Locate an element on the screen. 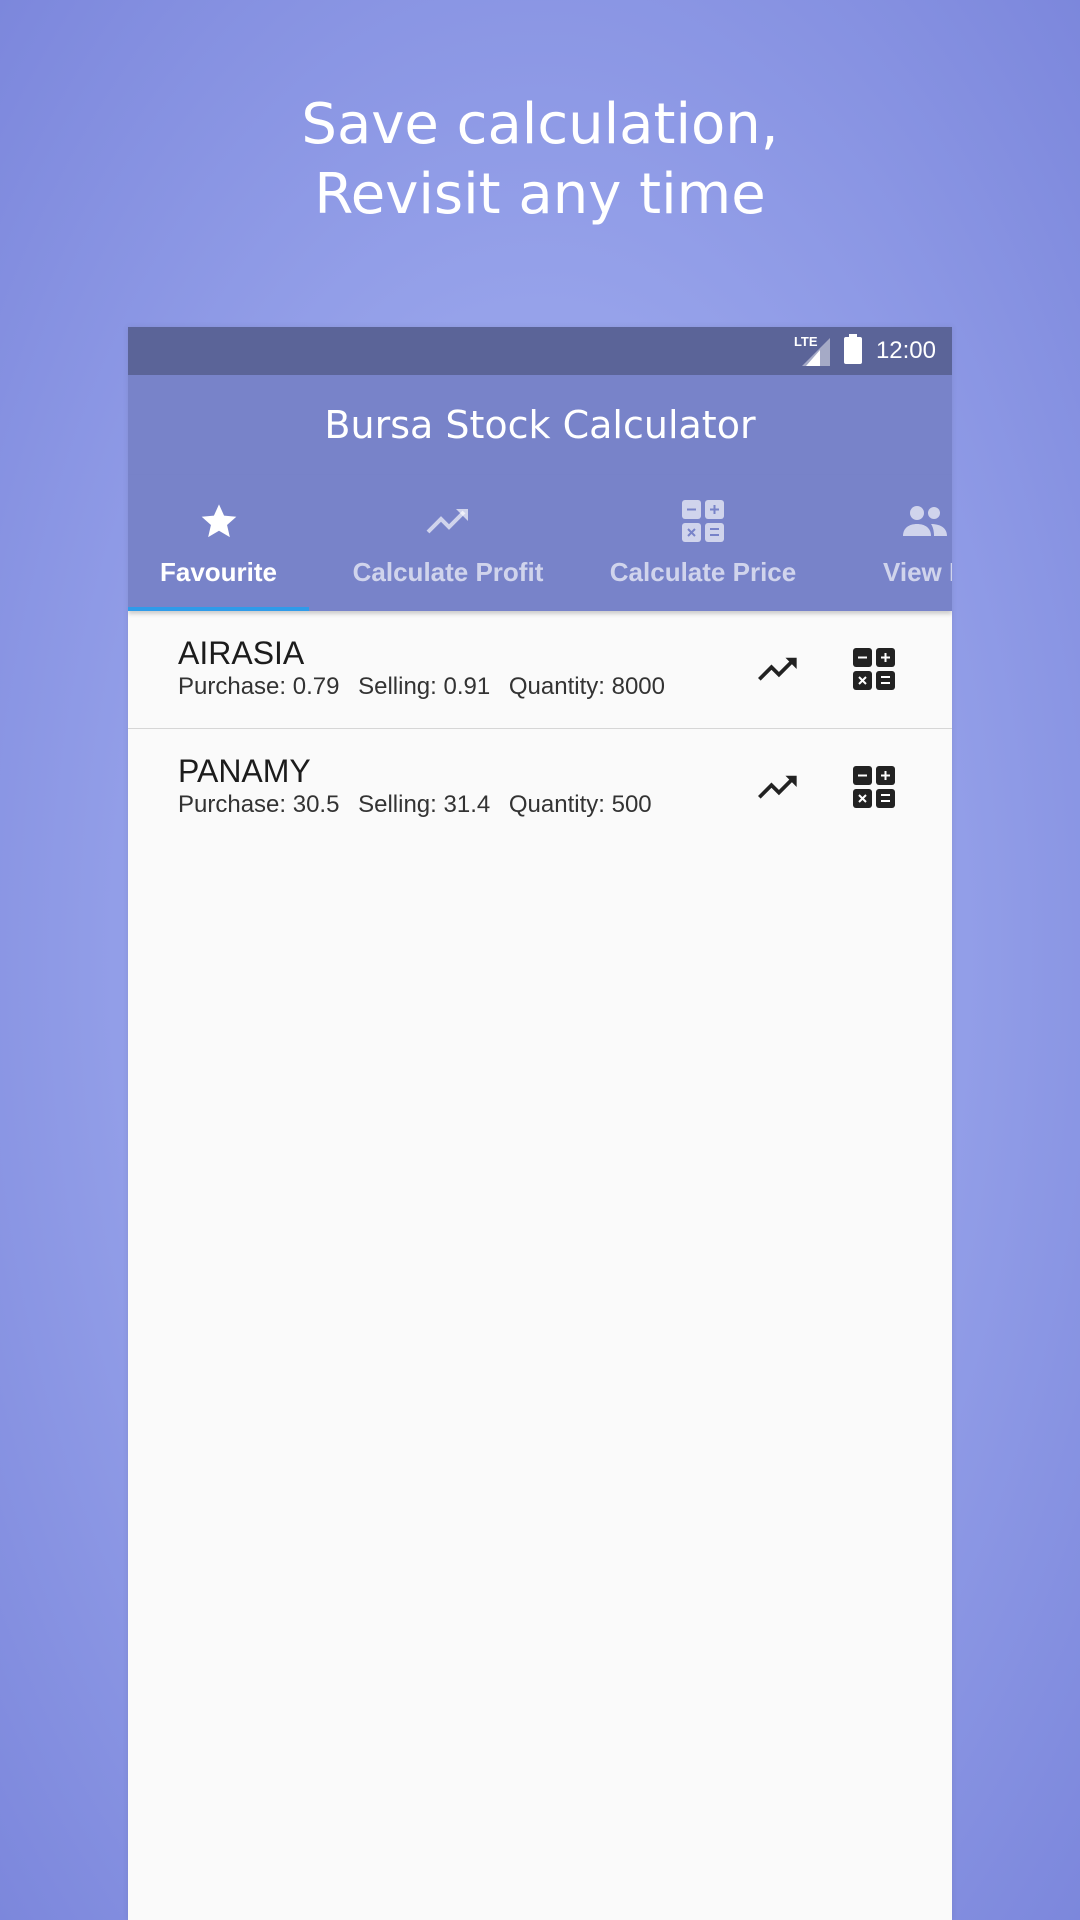 This screenshot has width=1080, height=1920. status-bar: LTE 12:00 is located at coordinates (540, 351).